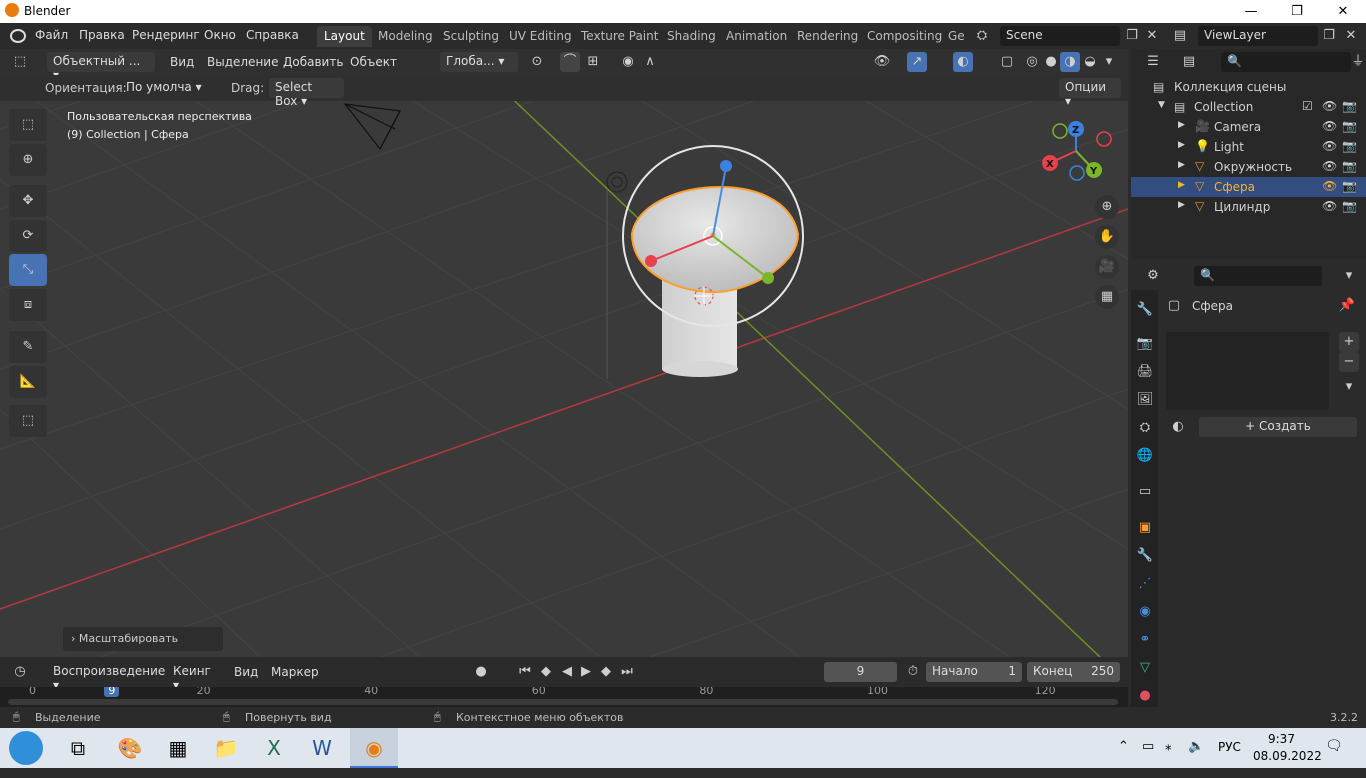 The width and height of the screenshot is (1366, 778). I want to click on solid-shading-icon: ●, so click(1051, 62).